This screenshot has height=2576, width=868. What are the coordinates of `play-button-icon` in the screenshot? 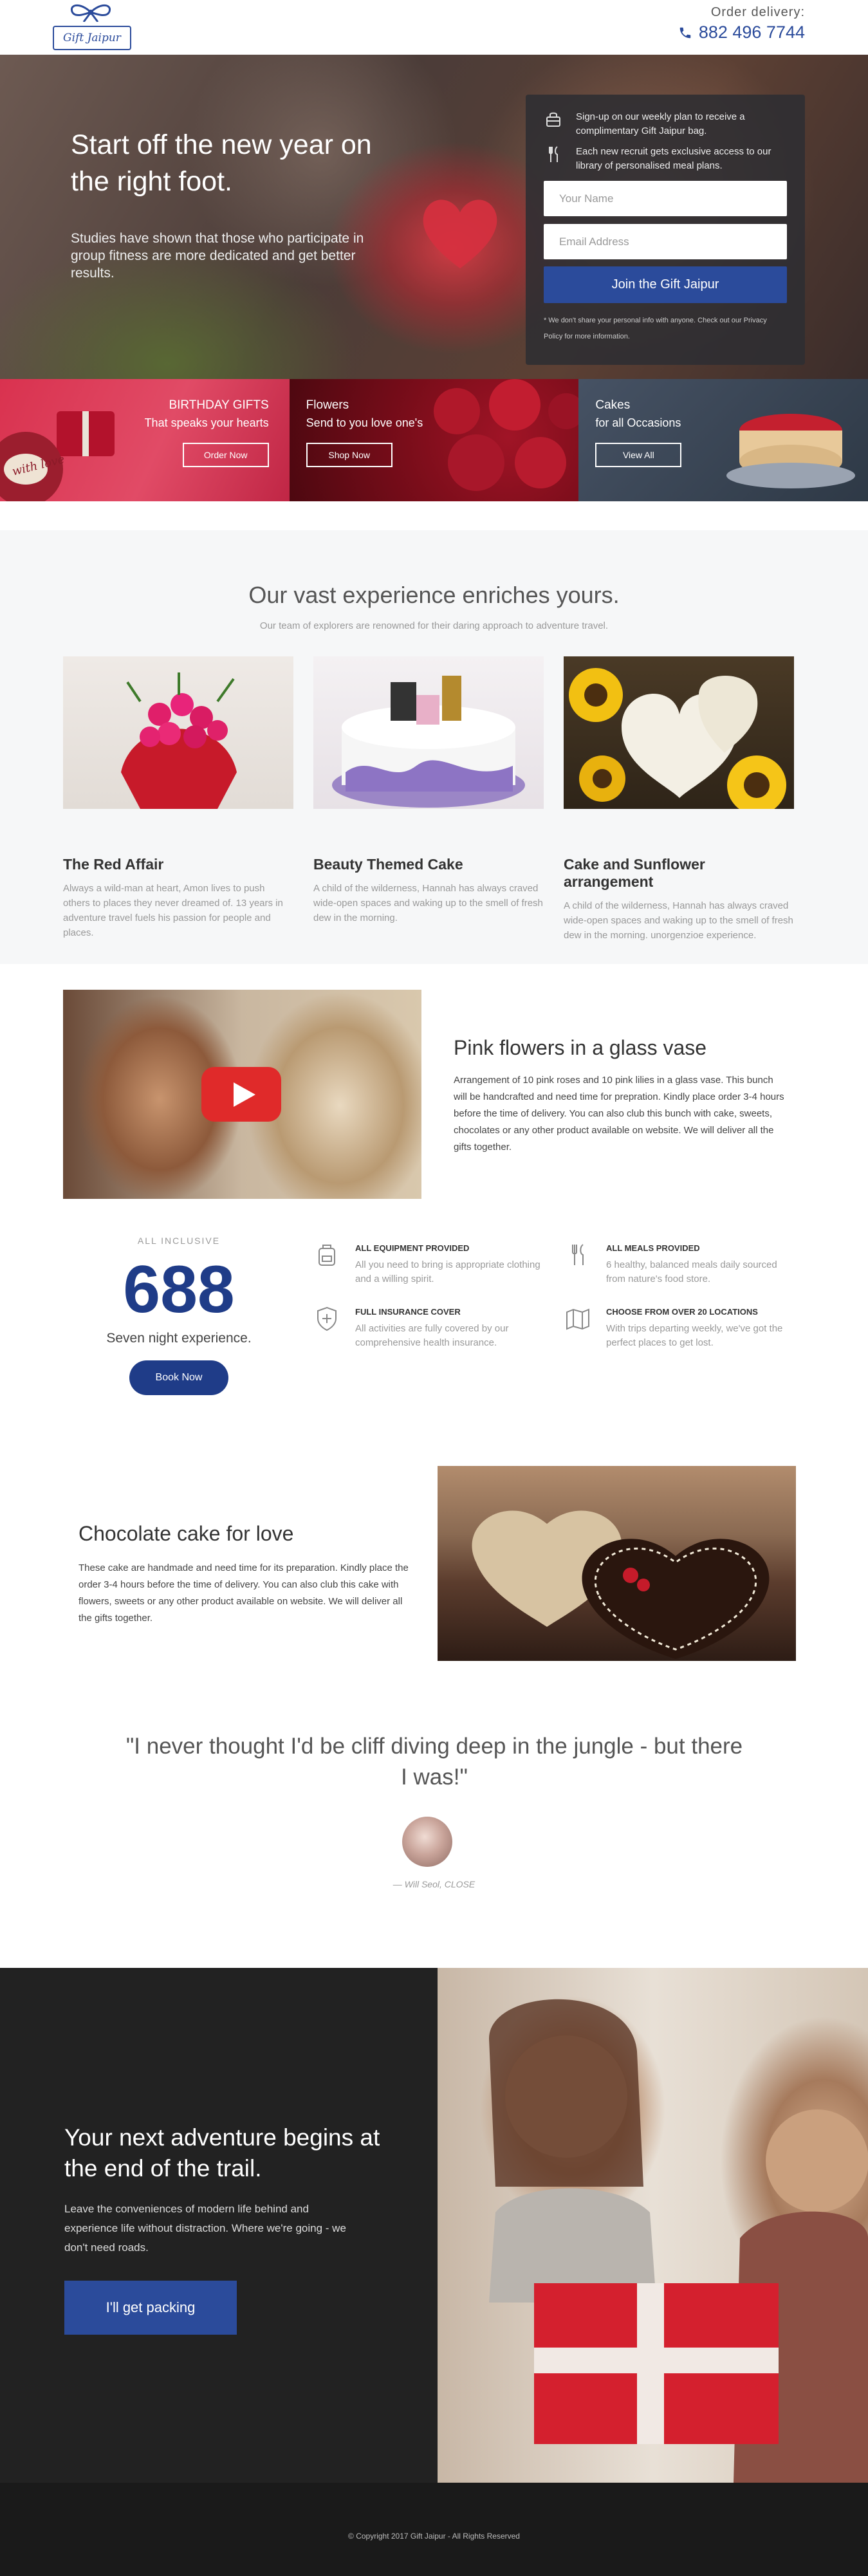 It's located at (241, 1094).